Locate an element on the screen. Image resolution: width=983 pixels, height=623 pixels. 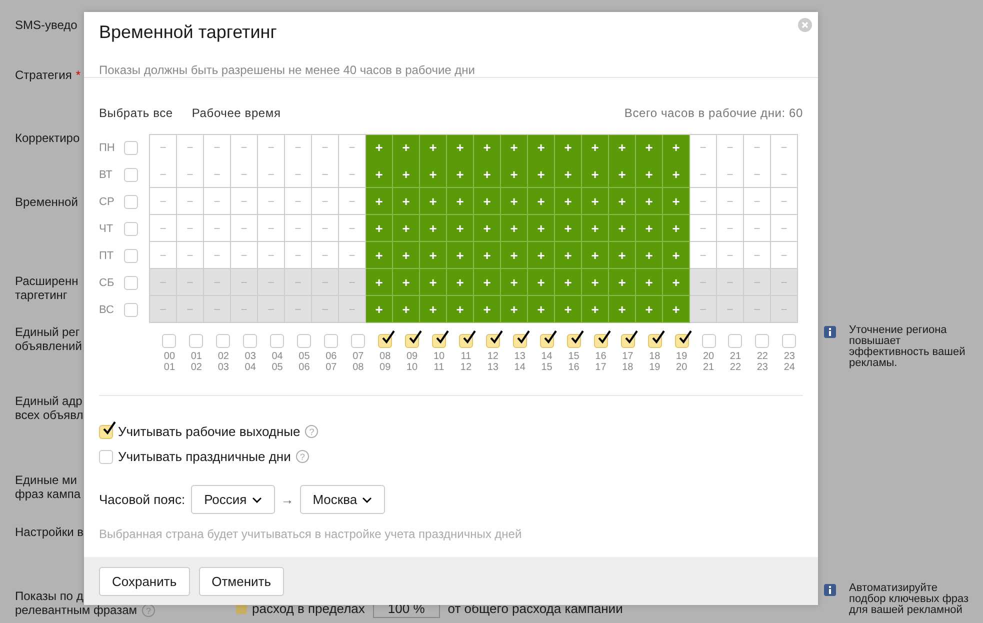
dialog-button: Сохранить is located at coordinates (144, 581).